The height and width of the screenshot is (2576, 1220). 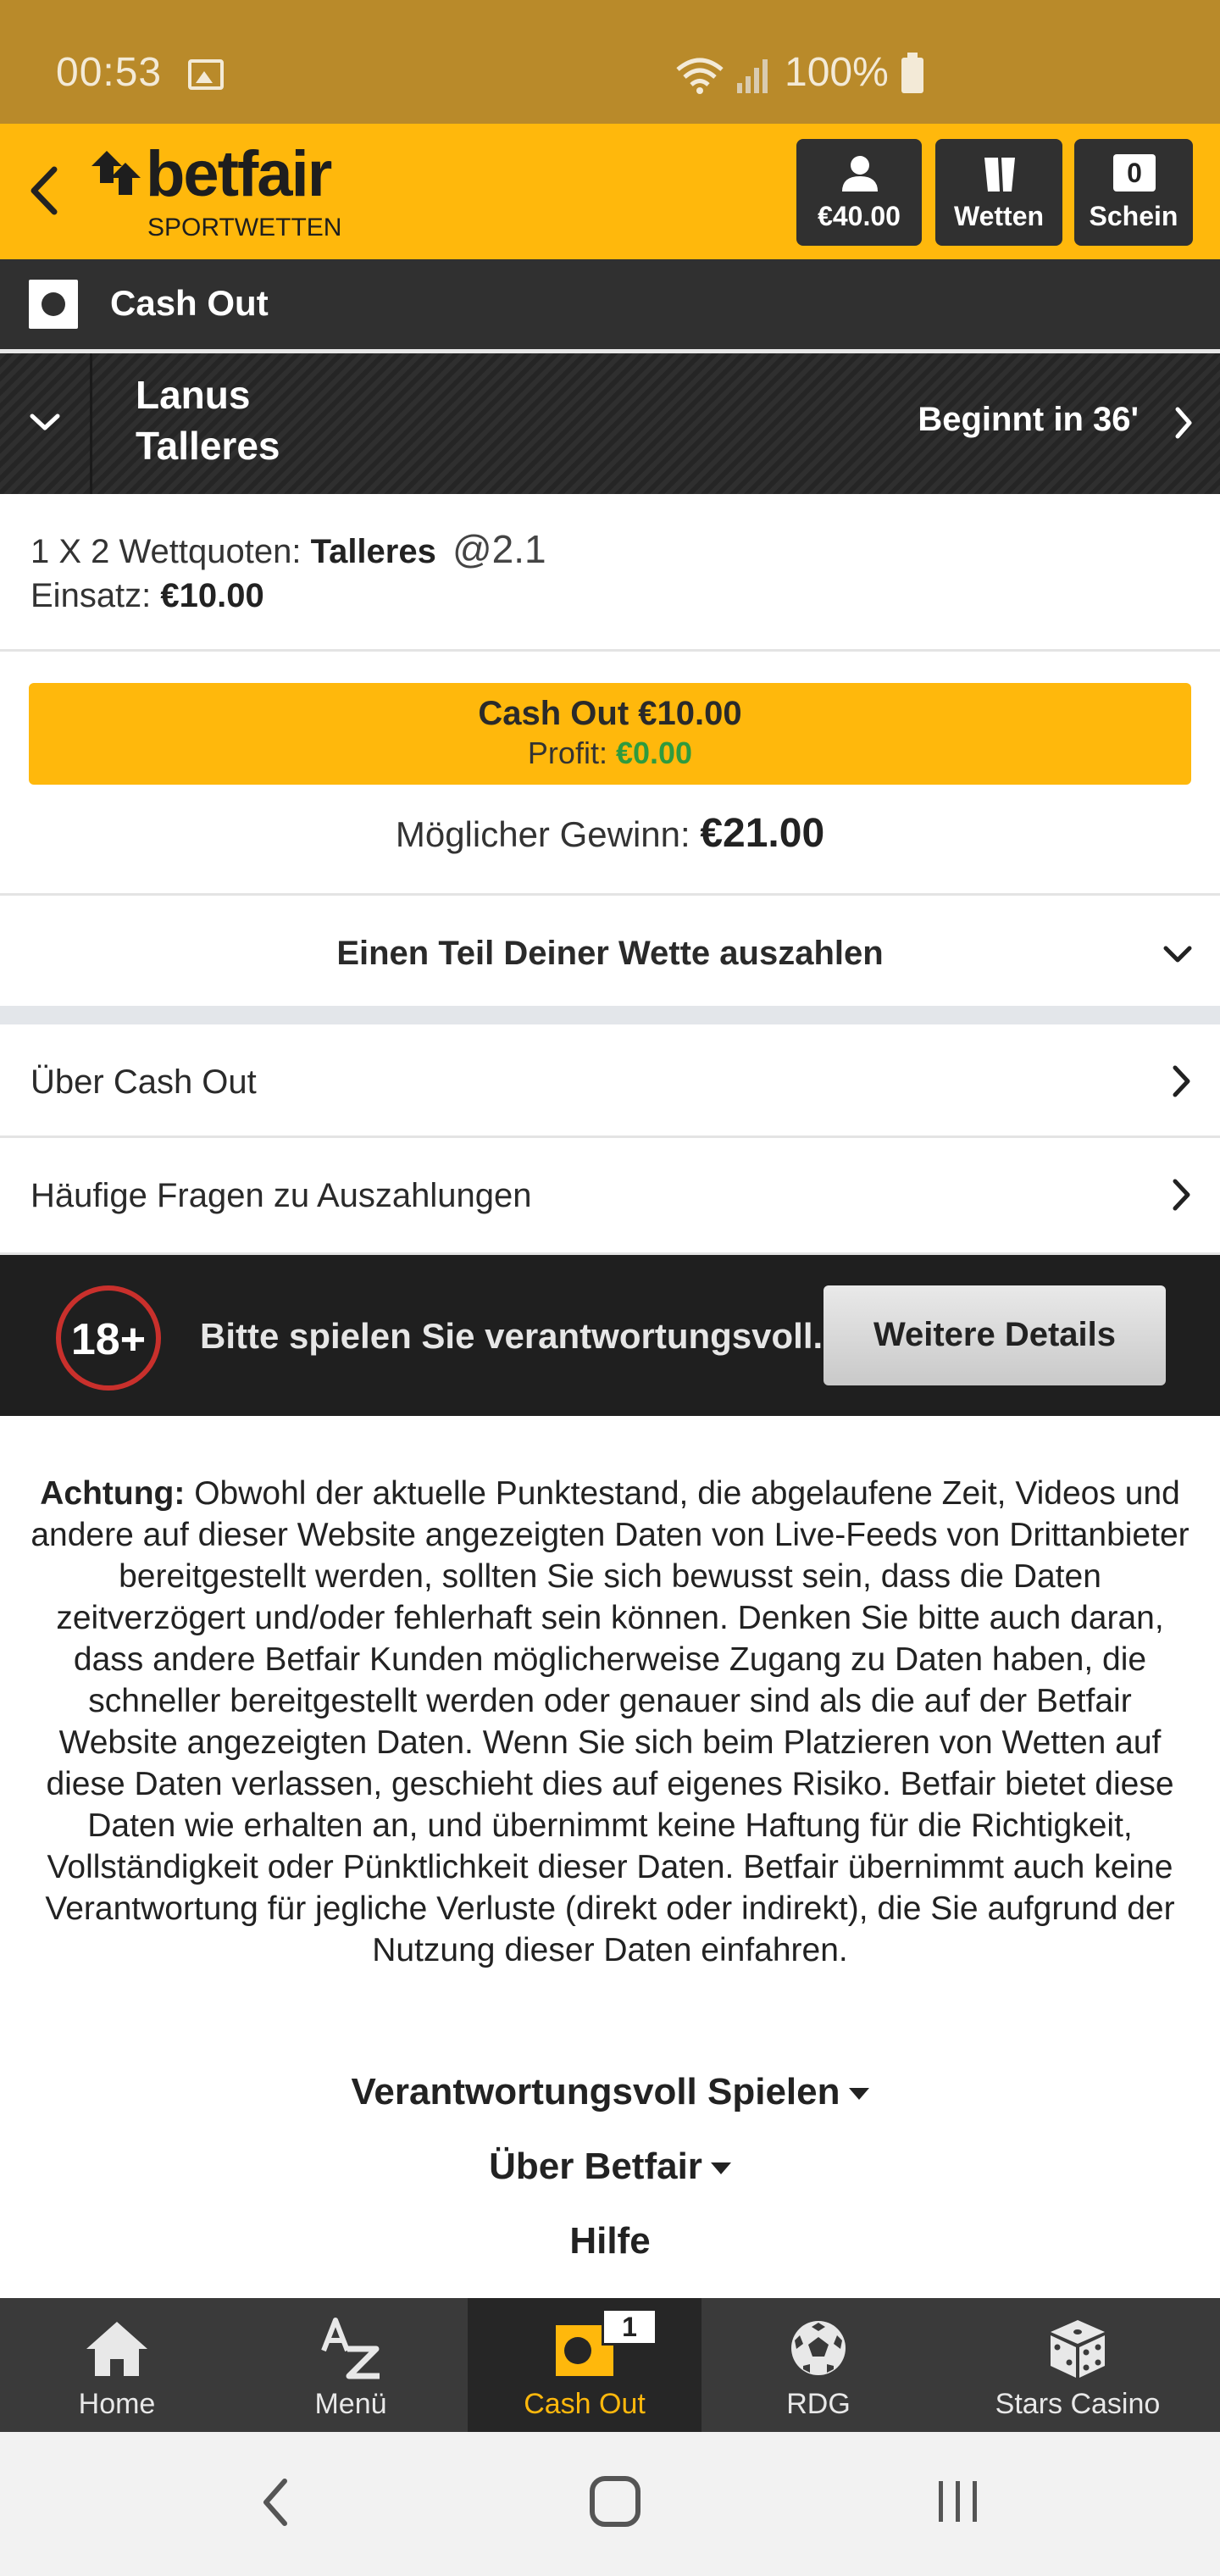 I want to click on partial-cashout-toggle: Einen Teil Deiner Wette auszahlen, so click(x=610, y=951).